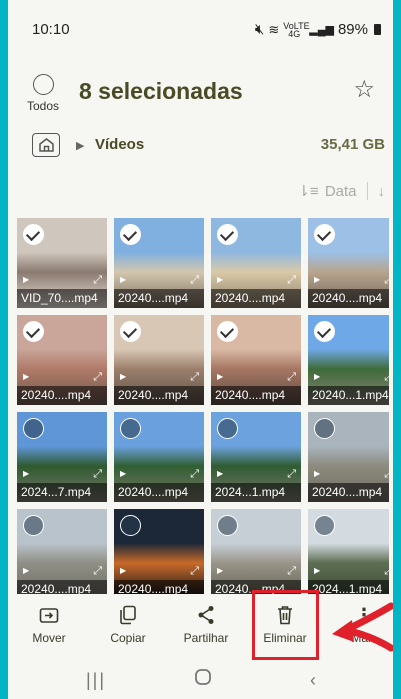 This screenshot has height=699, width=401. I want to click on sort-control: ⇂≡ Data ↓, so click(341, 191).